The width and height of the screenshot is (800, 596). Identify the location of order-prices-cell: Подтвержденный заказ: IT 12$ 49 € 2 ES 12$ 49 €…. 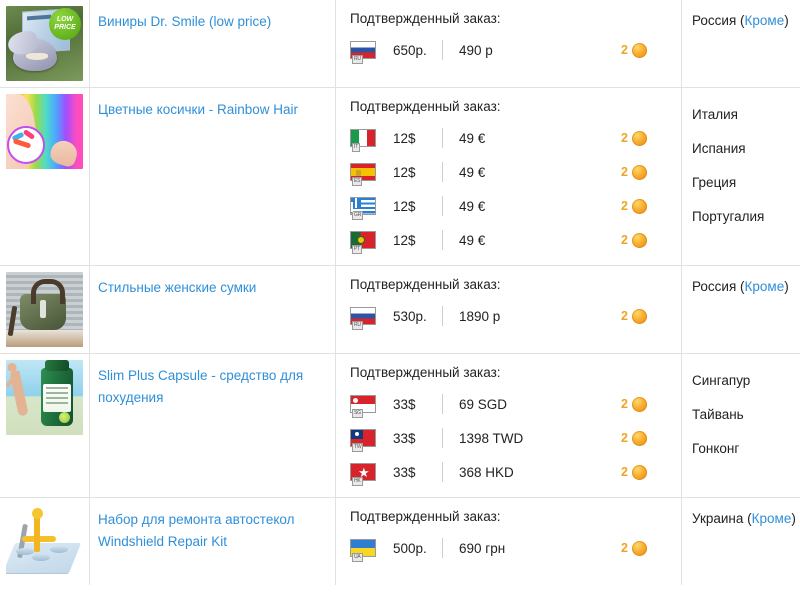
(508, 176).